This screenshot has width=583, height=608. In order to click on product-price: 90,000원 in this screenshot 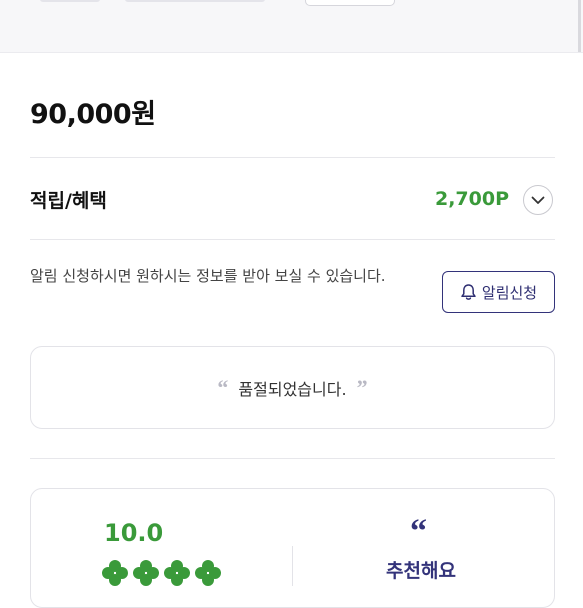, I will do `click(93, 114)`.